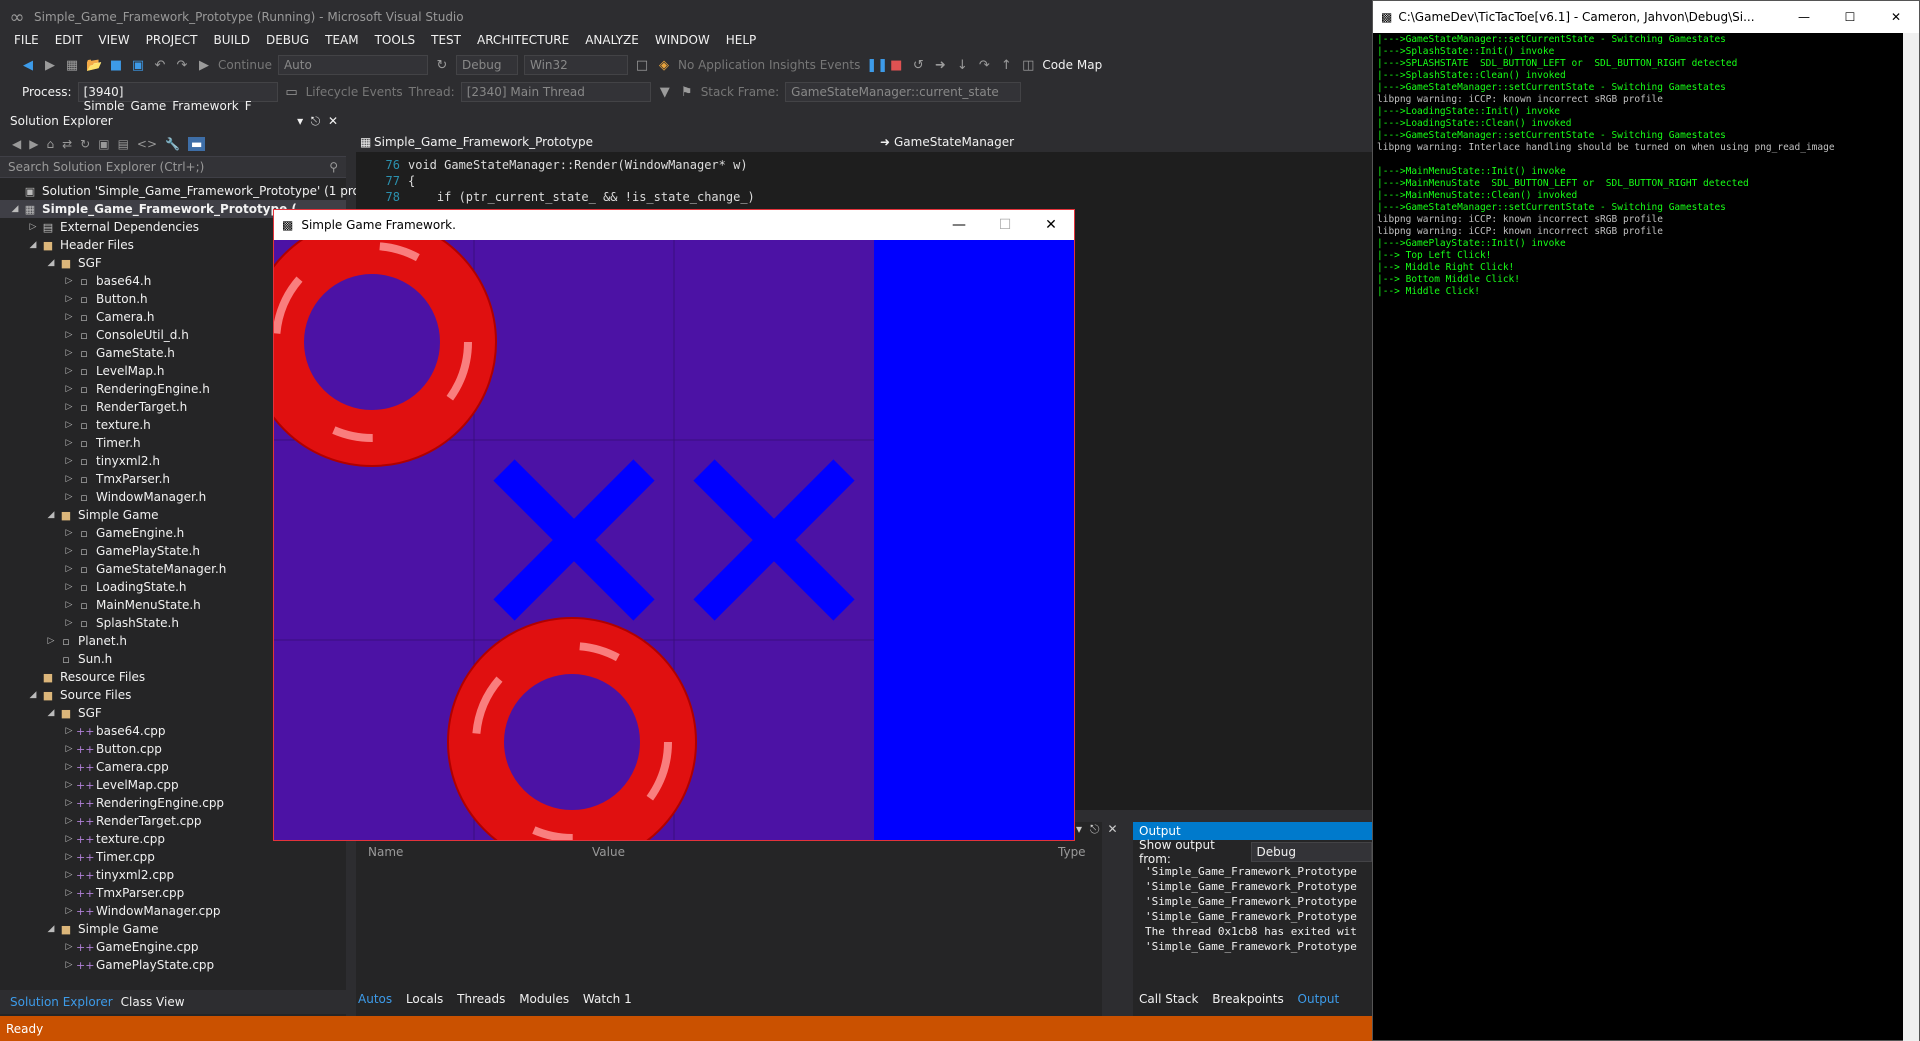 The height and width of the screenshot is (1041, 1920). I want to click on file-item: ▷ ++ GameEngine.cpp, so click(173, 947).